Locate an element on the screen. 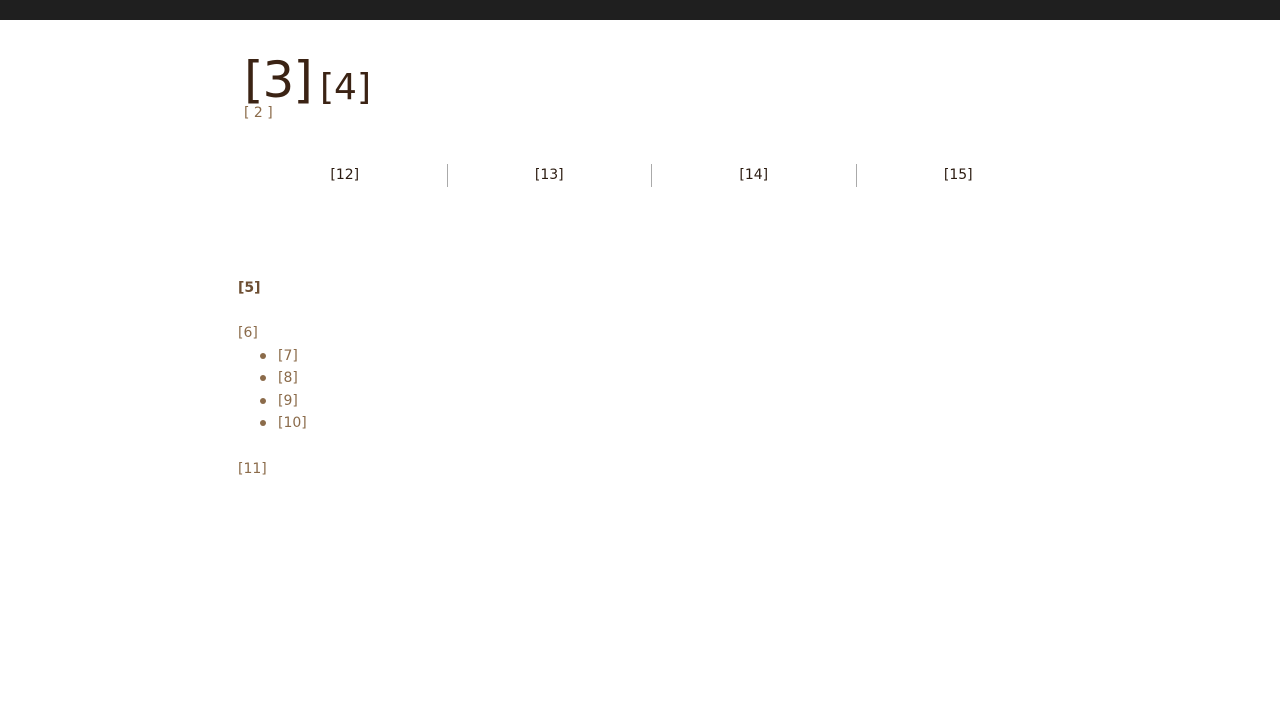 This screenshot has width=1280, height=720. bullet-list: [7] [8] [9] [10] is located at coordinates (272, 389).